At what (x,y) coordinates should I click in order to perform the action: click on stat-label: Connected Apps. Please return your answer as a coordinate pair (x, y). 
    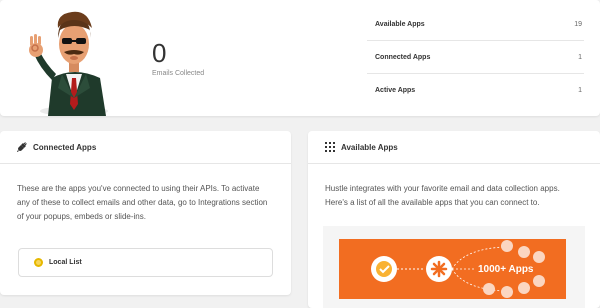
    Looking at the image, I should click on (403, 57).